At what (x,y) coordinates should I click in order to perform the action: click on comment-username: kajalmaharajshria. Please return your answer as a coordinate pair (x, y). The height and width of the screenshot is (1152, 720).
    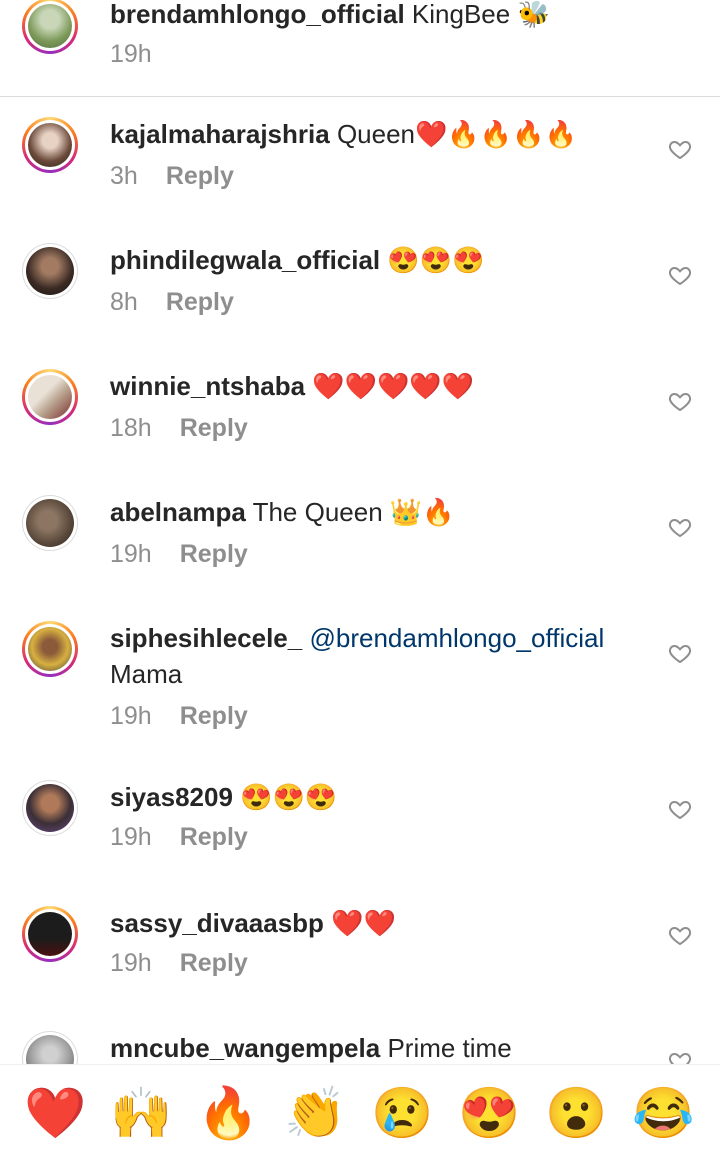
    Looking at the image, I should click on (220, 134).